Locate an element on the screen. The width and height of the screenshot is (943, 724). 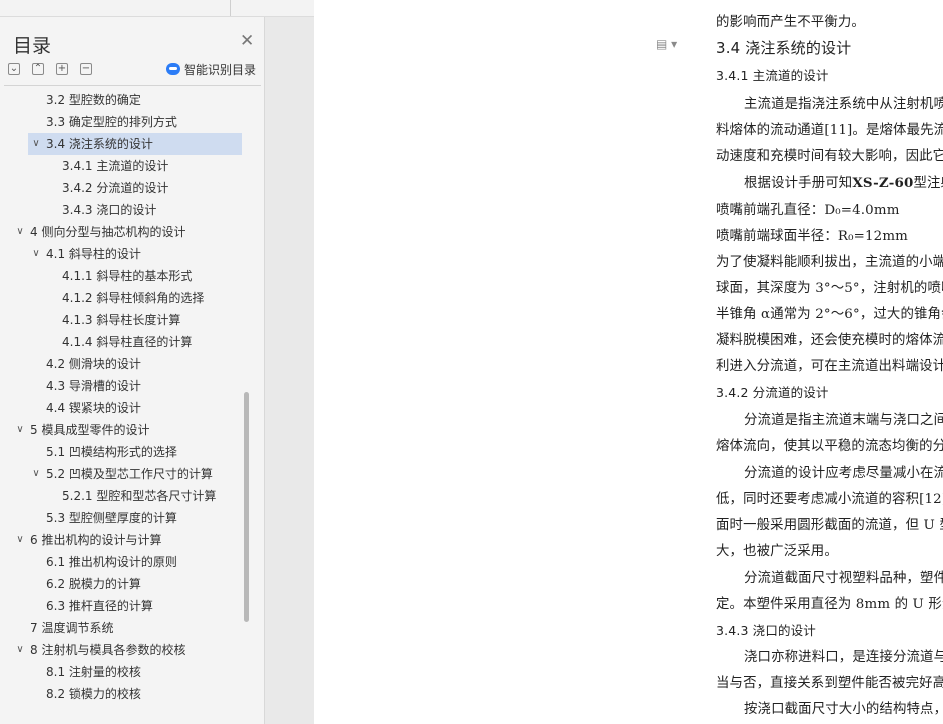
doc-text-line: 利进入分流道，可在主流道出料端设计半径 r=2mm 的圆弧过渡。 is located at coordinates (829, 366).